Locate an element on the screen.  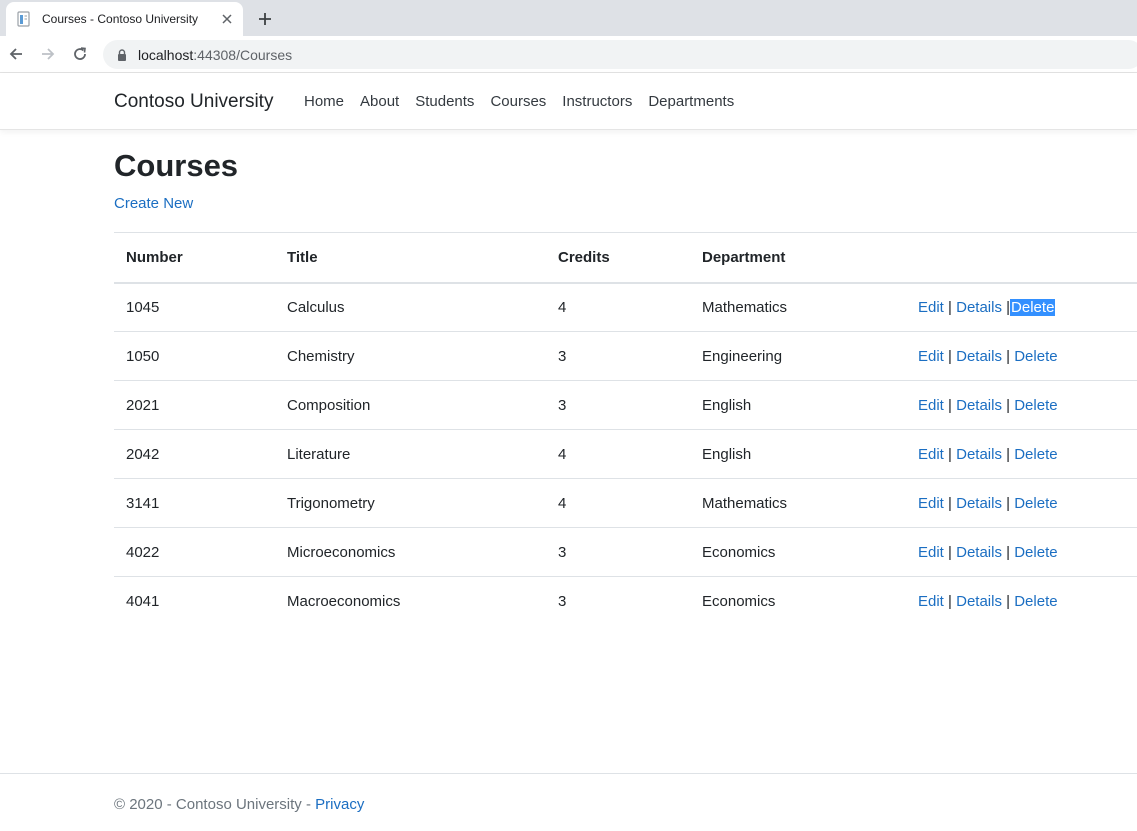
arrow-left-icon is located at coordinates (15, 54).